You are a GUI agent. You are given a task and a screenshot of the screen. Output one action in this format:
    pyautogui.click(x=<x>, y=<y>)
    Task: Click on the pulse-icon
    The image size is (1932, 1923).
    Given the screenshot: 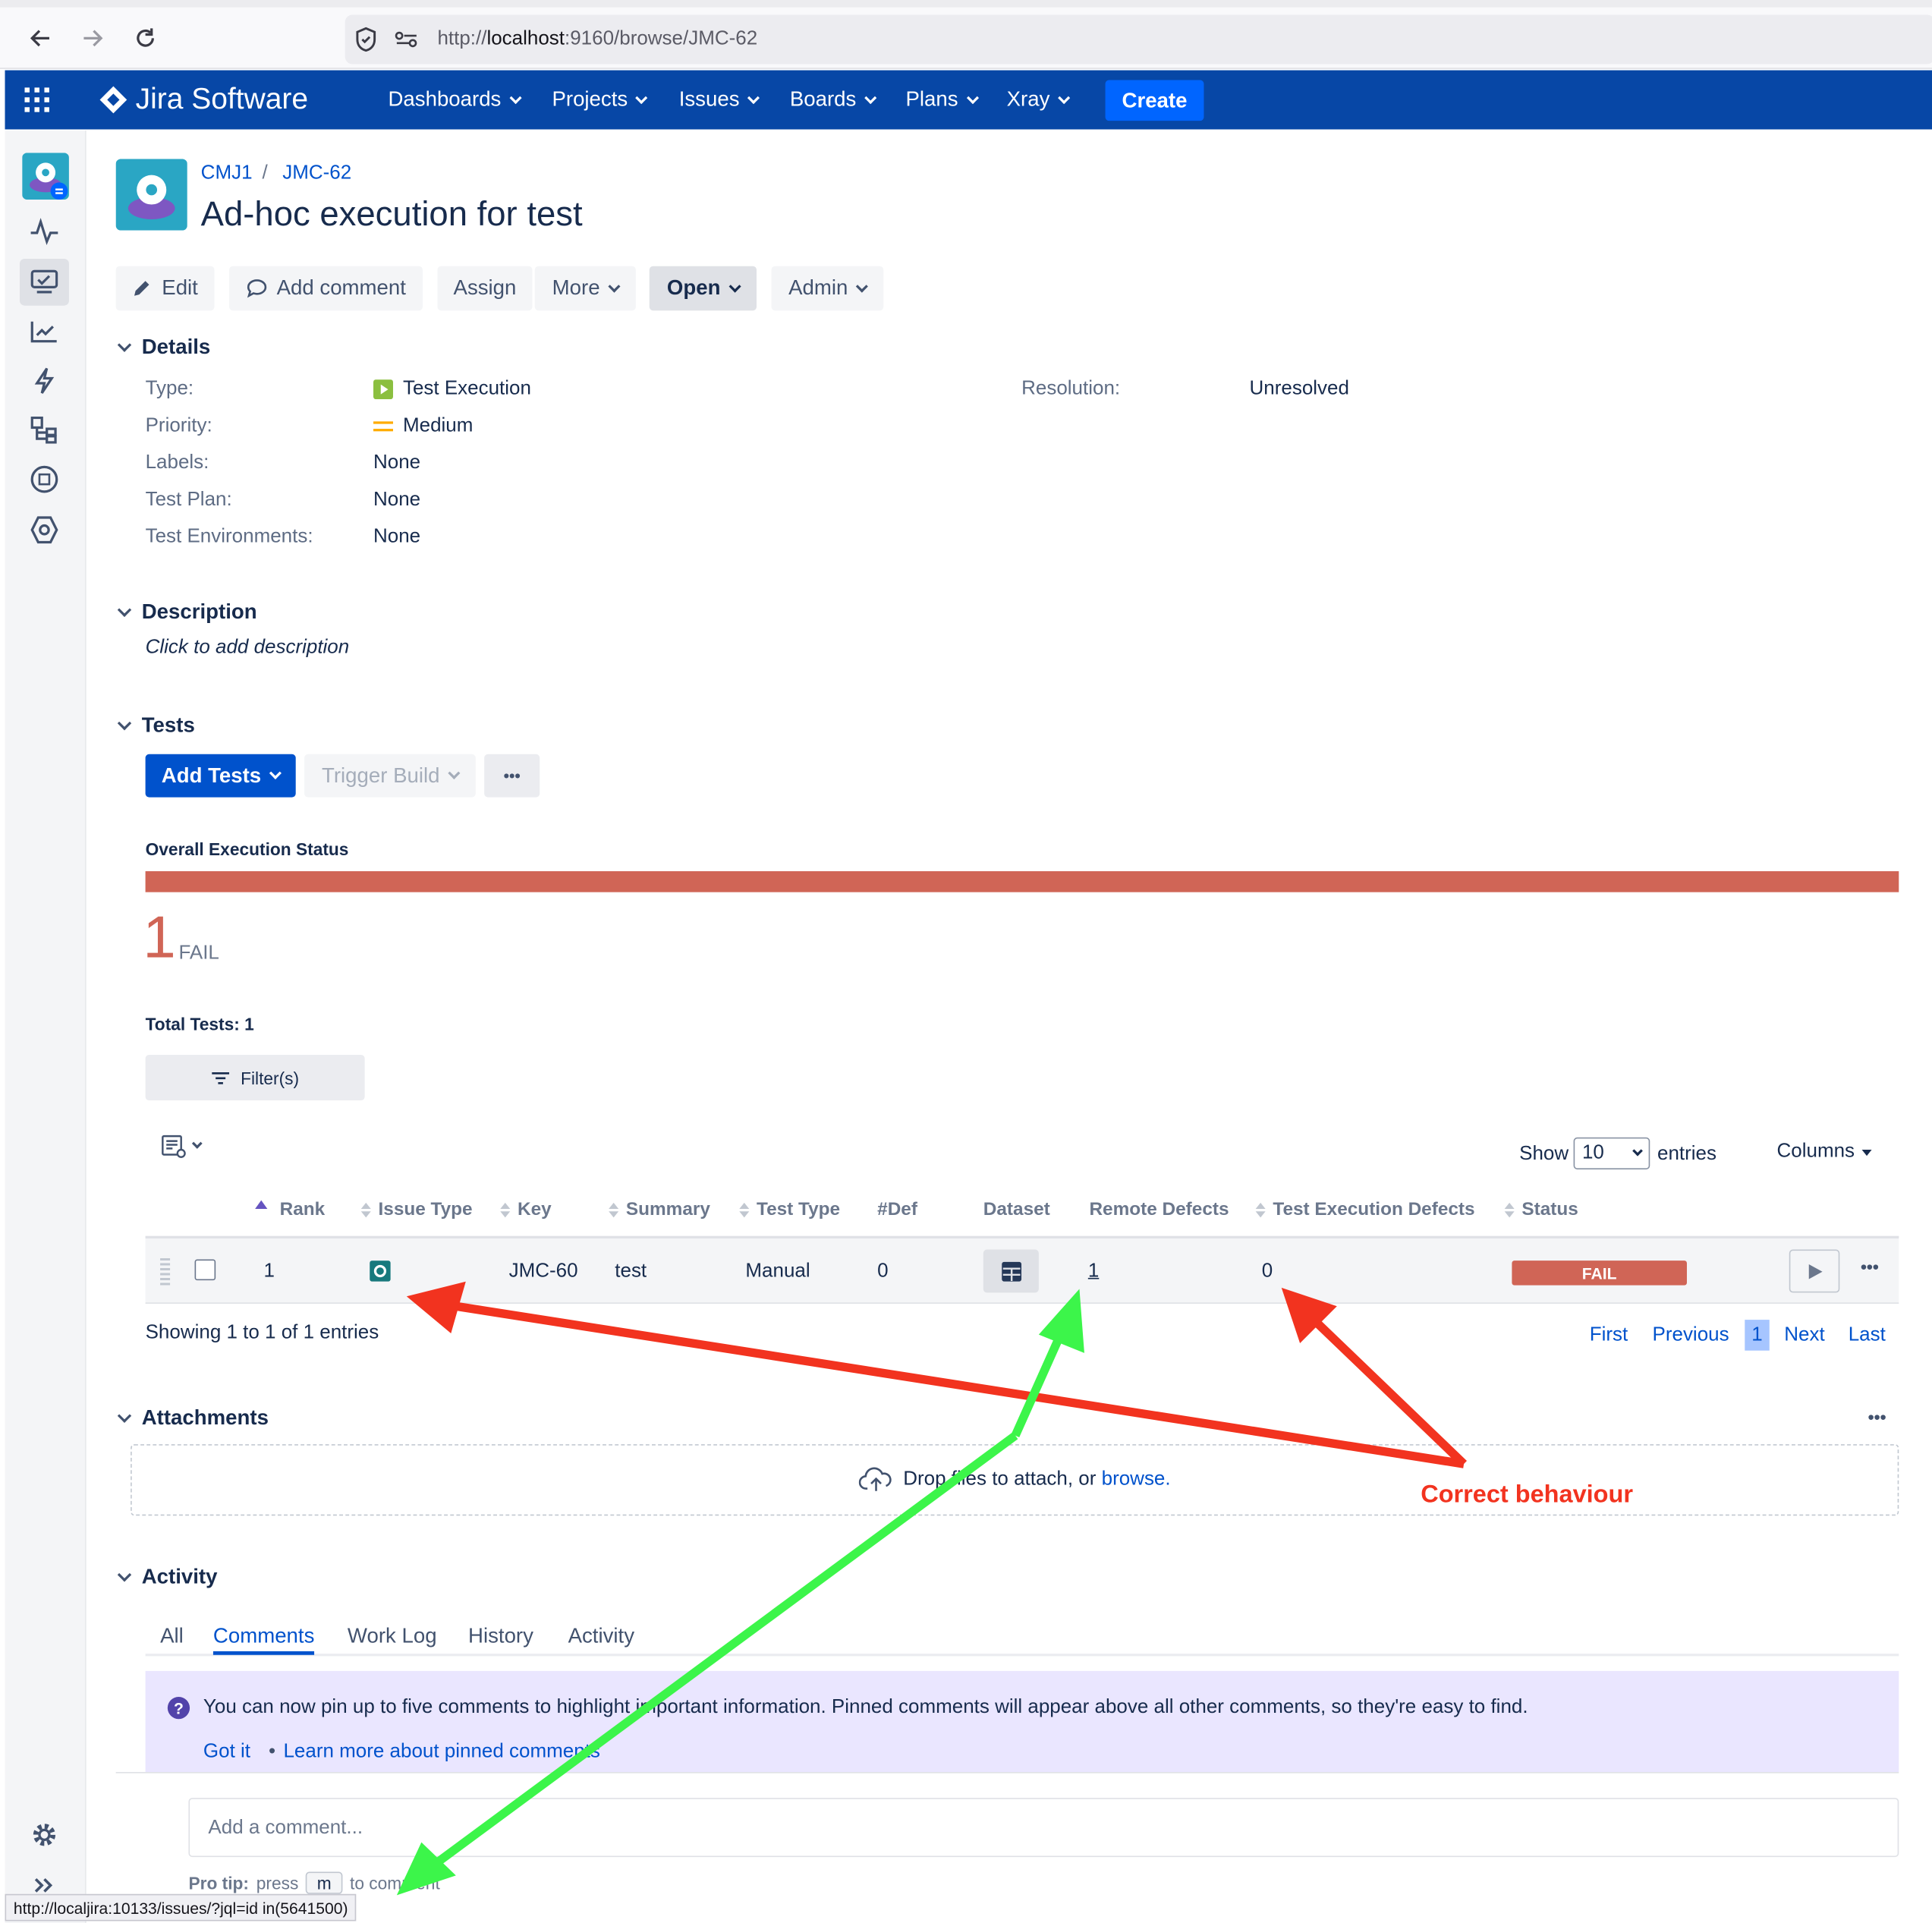 What is the action you would take?
    pyautogui.click(x=44, y=231)
    